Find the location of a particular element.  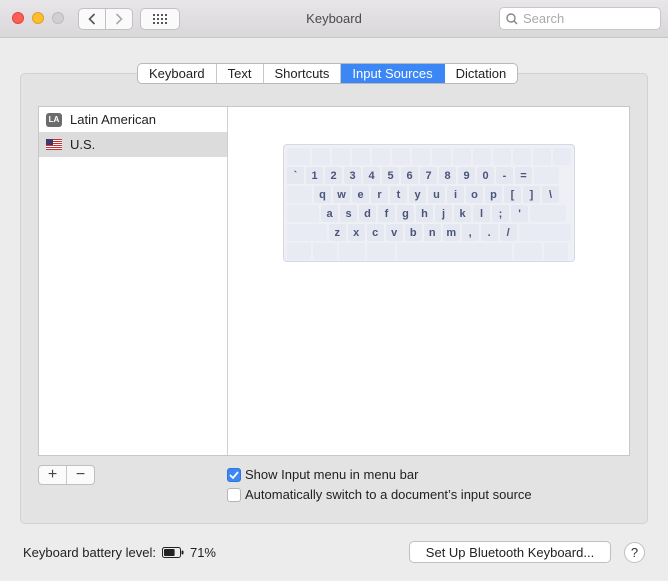

key: - is located at coordinates (504, 175).